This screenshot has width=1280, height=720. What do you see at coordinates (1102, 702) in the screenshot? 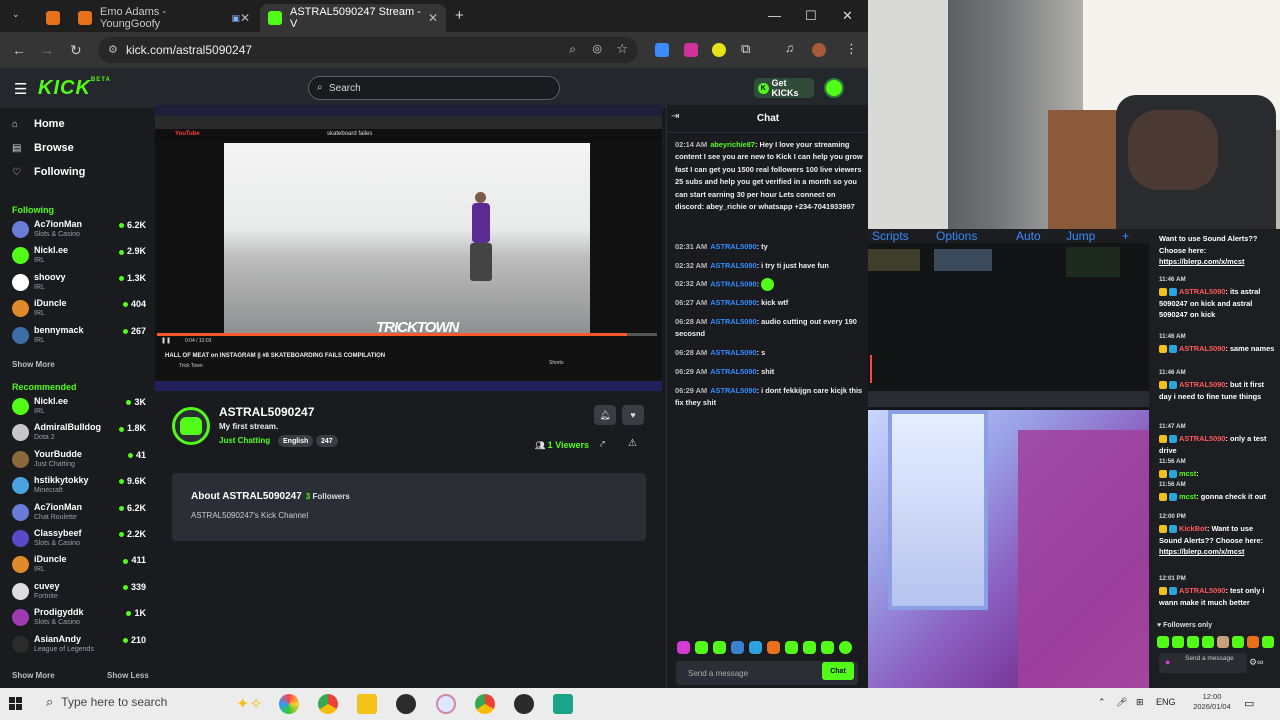
I see `tray-chevron-icon: ⌃` at bounding box center [1102, 702].